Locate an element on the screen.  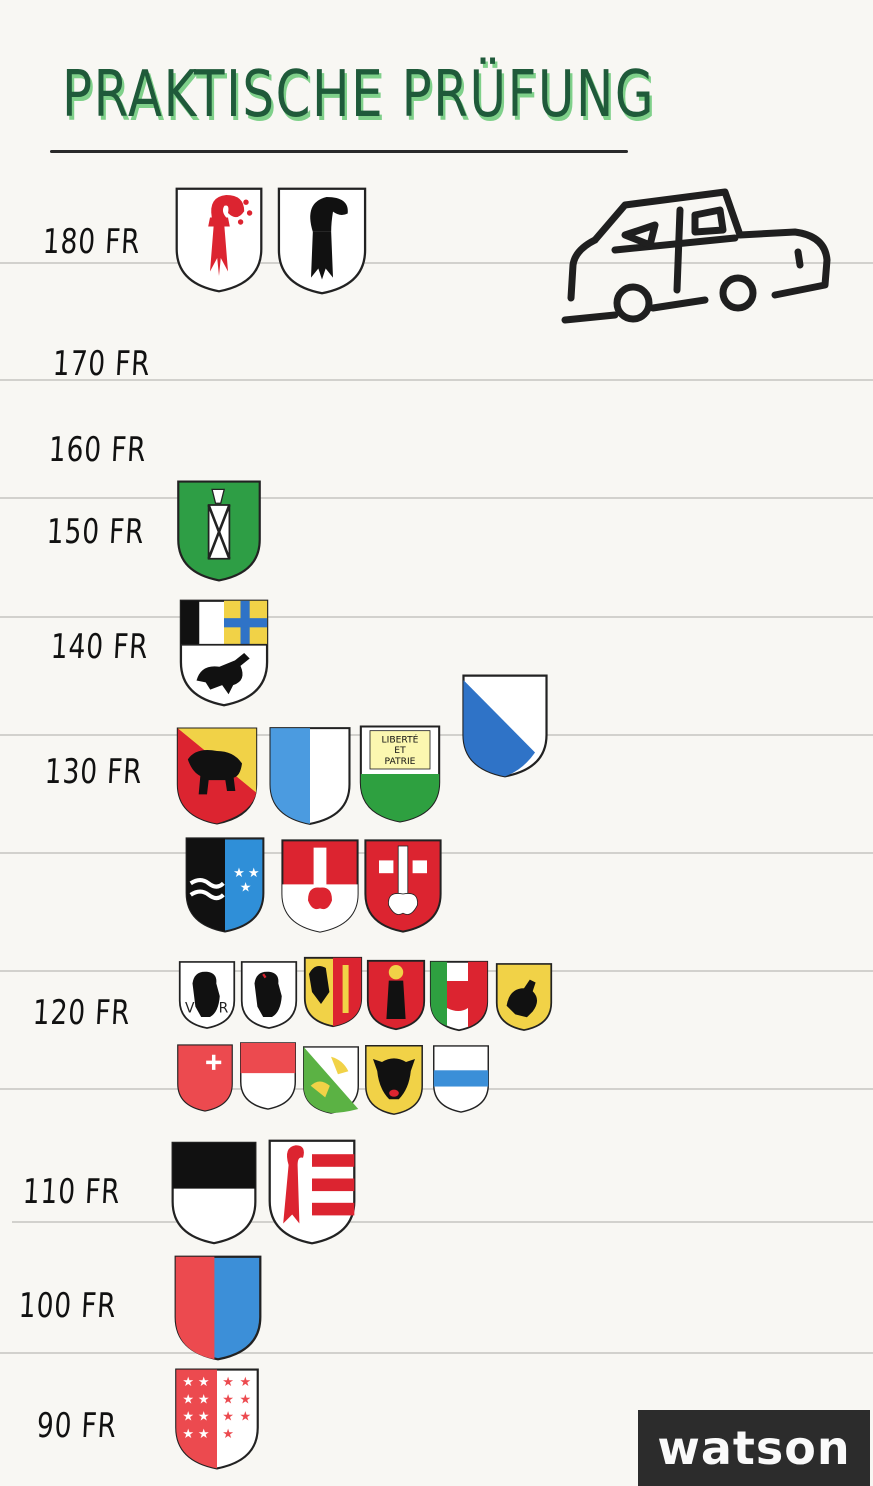
ticino-crest is located at coordinates (459, 996).